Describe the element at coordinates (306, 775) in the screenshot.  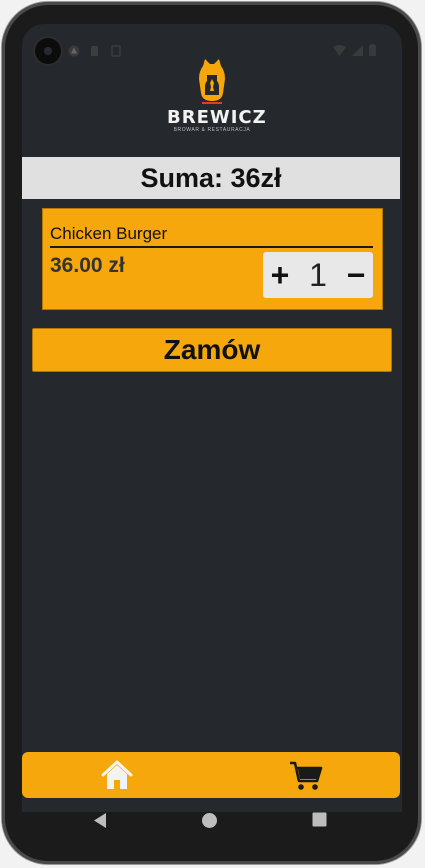
I see `cart-icon` at that location.